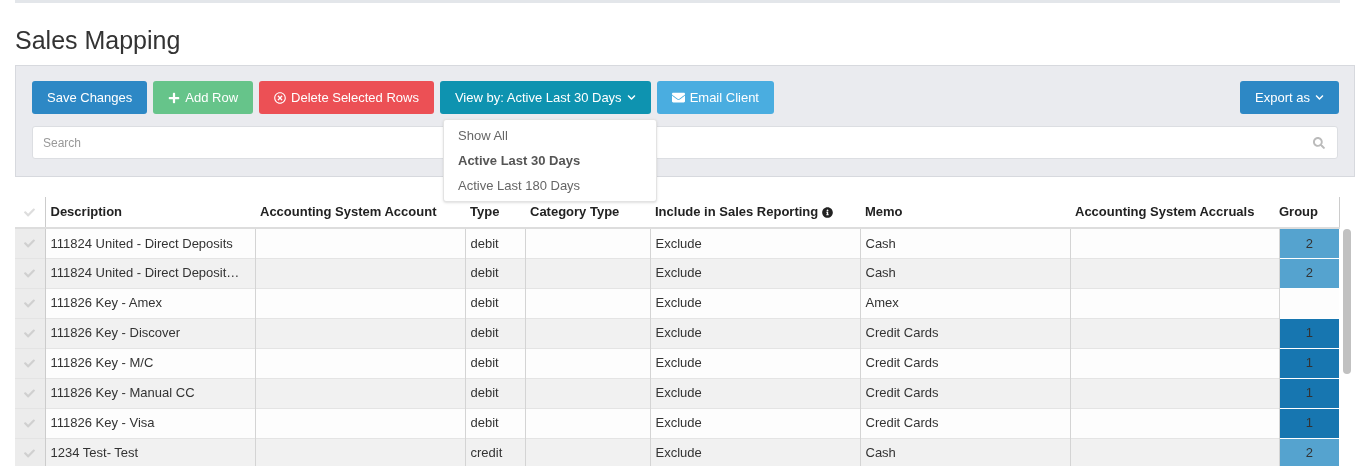 This screenshot has height=466, width=1355. Describe the element at coordinates (485, 212) in the screenshot. I see `column-header: Type` at that location.